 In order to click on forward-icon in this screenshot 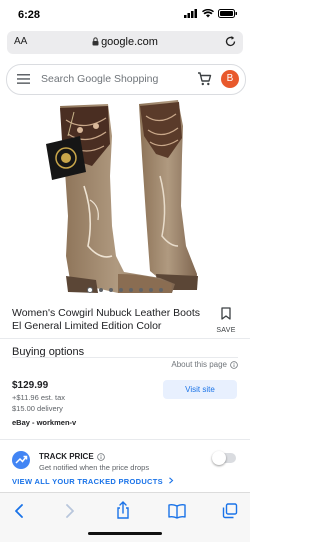, I will do `click(70, 511)`.